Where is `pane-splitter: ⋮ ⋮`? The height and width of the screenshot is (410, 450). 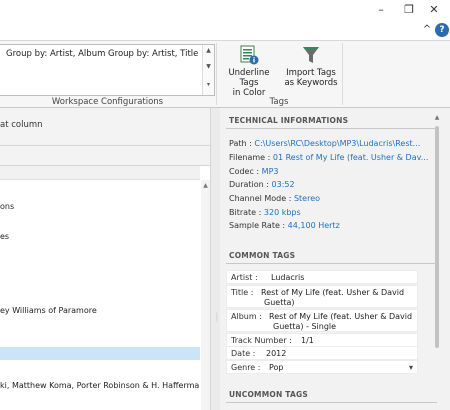
pane-splitter: ⋮ ⋮ is located at coordinates (215, 259).